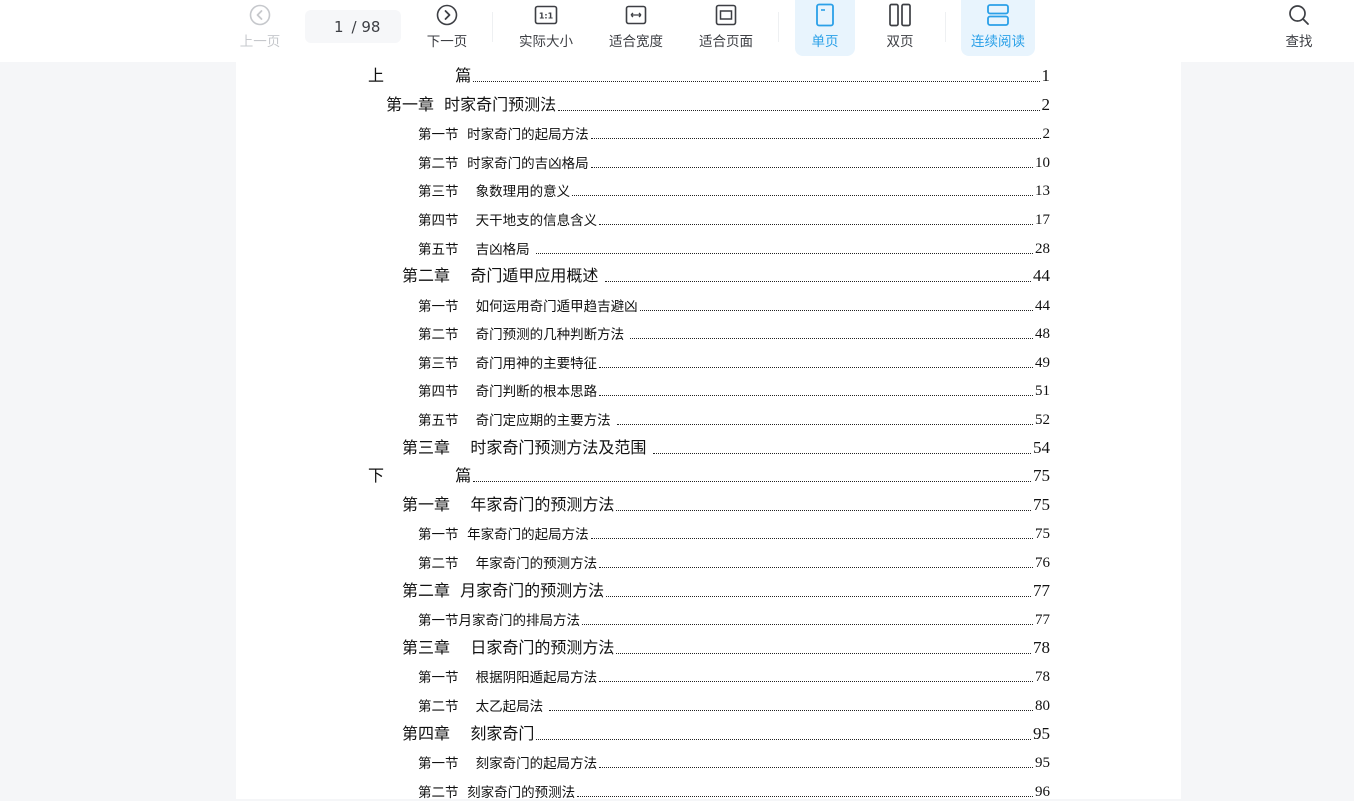 The width and height of the screenshot is (1354, 801). Describe the element at coordinates (1042, 792) in the screenshot. I see `toc-page-number: 96` at that location.